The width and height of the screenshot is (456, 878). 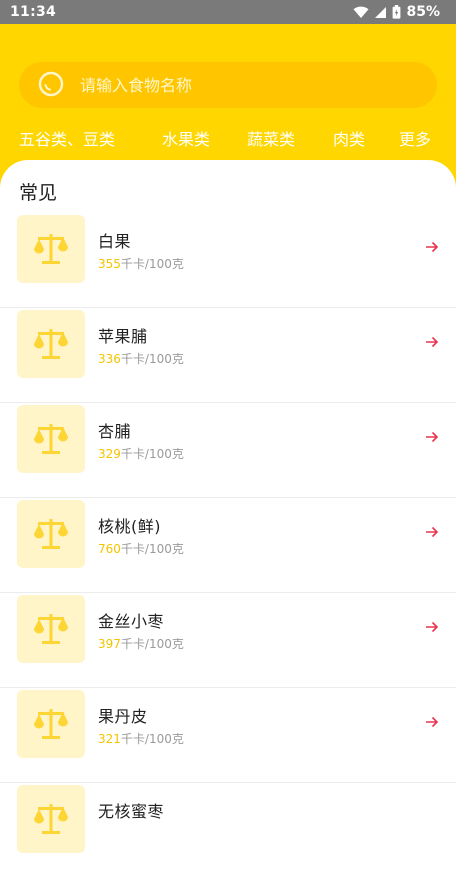 I want to click on category-tabs: 五谷类、豆类 水果类 蔬菜类 肉类 更多, so click(x=228, y=138).